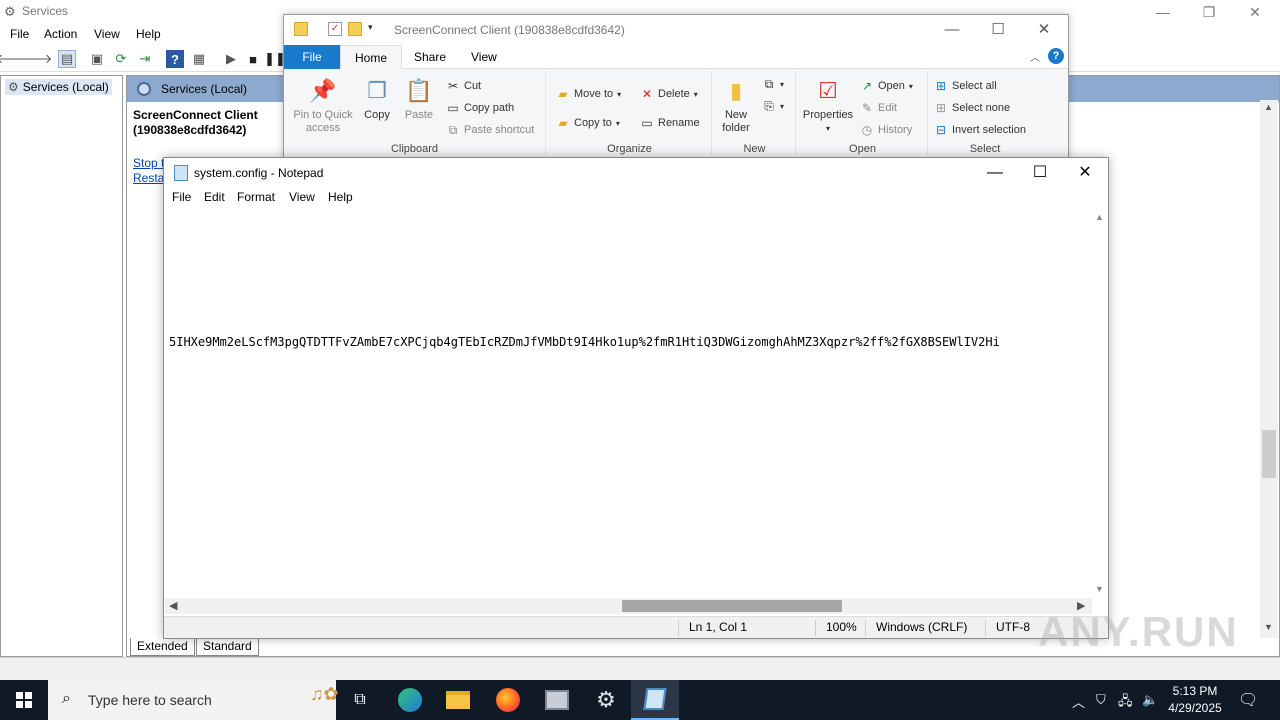 Image resolution: width=1280 pixels, height=720 pixels. What do you see at coordinates (509, 30) in the screenshot?
I see `explorer-title: ScreenConnect Client (190838e8cdfd3642)` at bounding box center [509, 30].